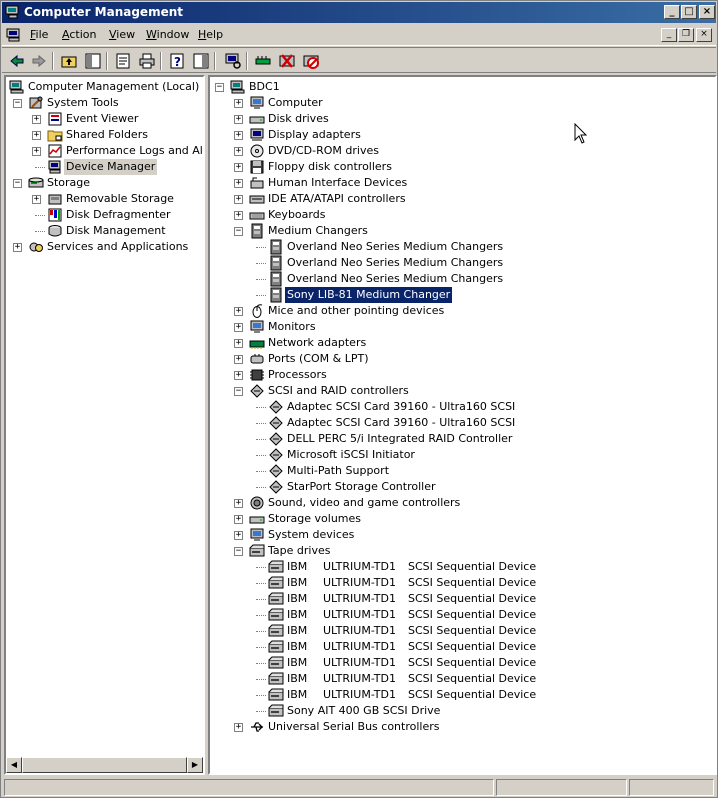  I want to click on tree-node: Multi-Path Support, so click(462, 471).